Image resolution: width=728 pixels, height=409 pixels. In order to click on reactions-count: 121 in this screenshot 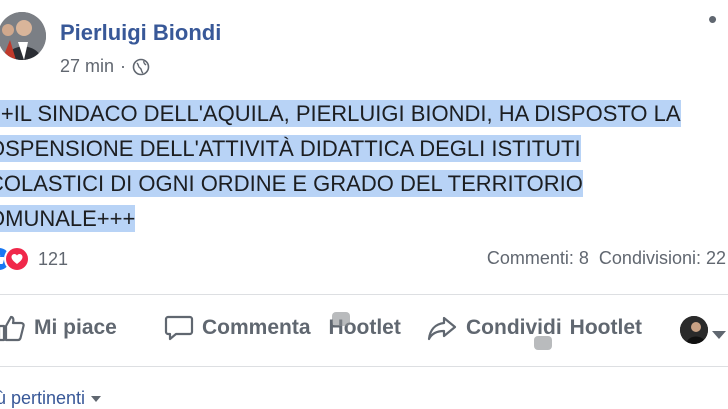, I will do `click(53, 258)`.